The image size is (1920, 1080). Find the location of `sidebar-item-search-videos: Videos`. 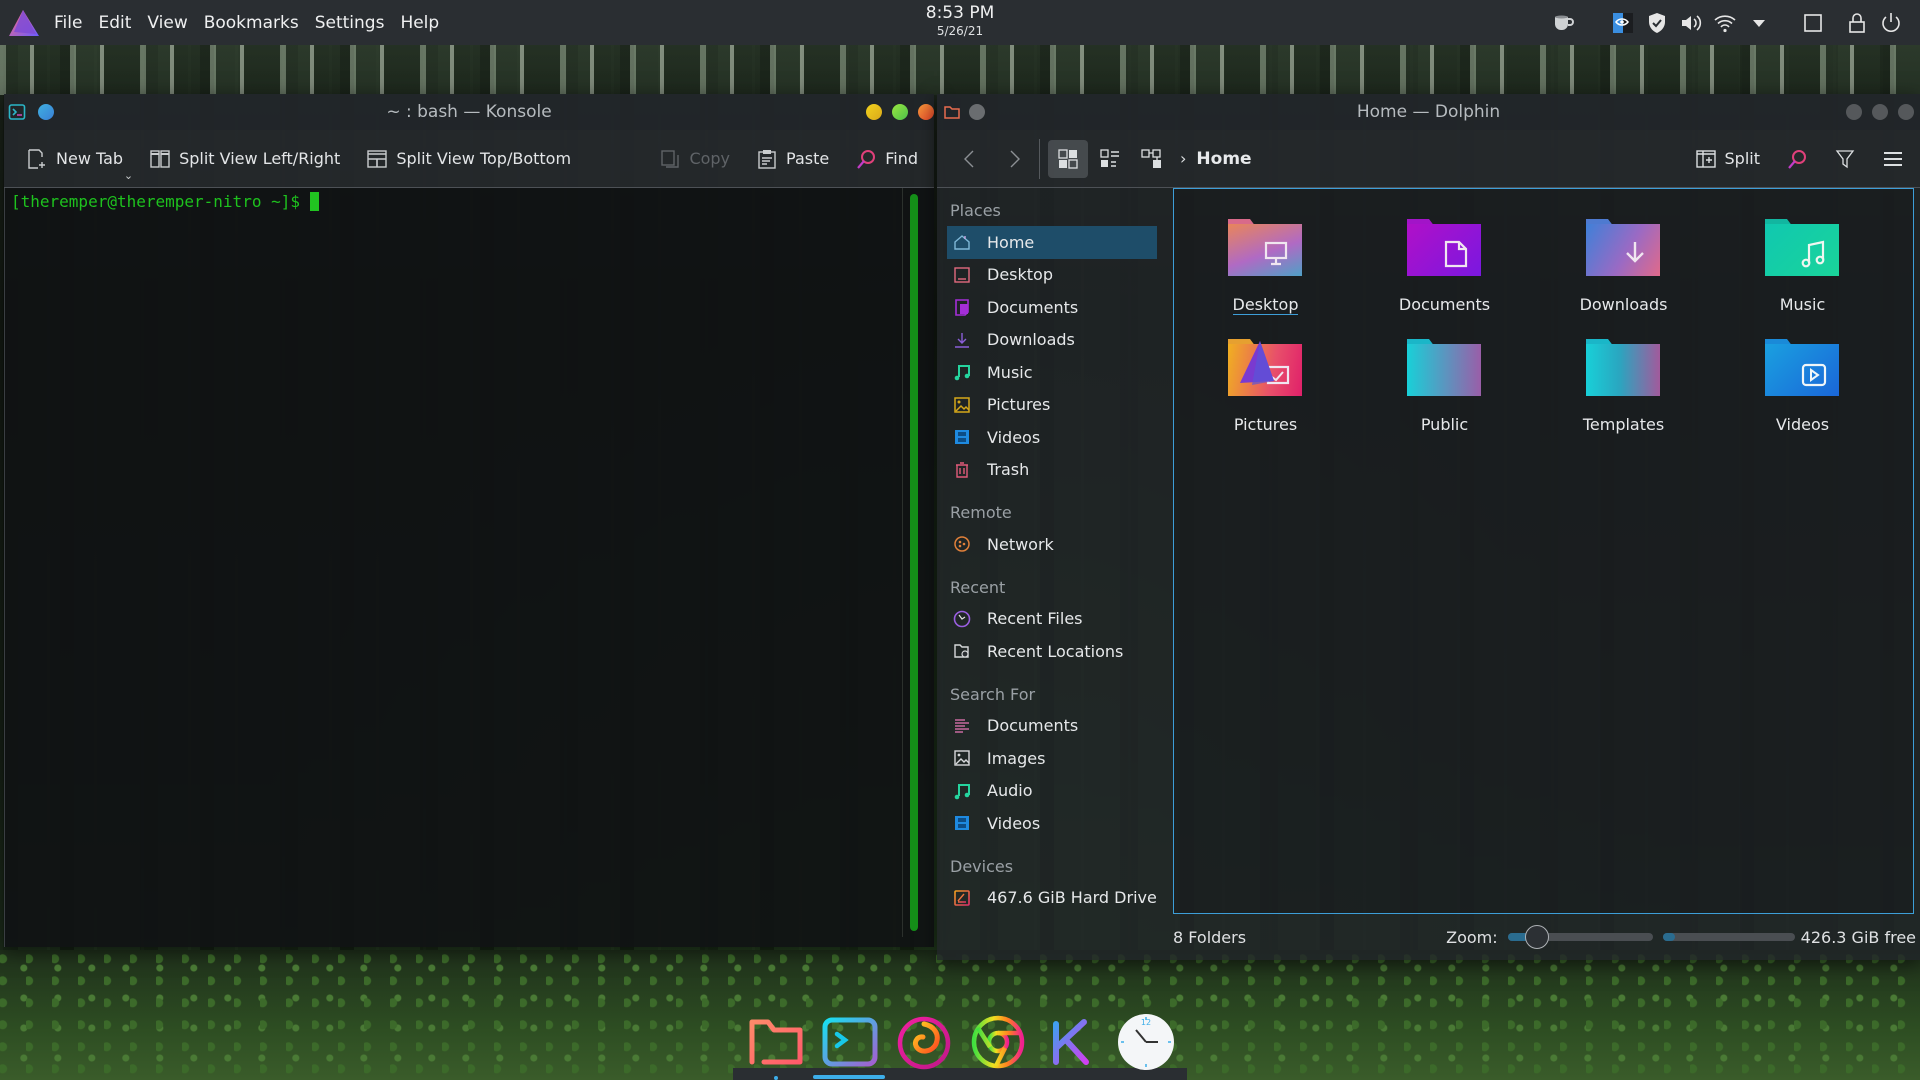

sidebar-item-search-videos: Videos is located at coordinates (1052, 823).